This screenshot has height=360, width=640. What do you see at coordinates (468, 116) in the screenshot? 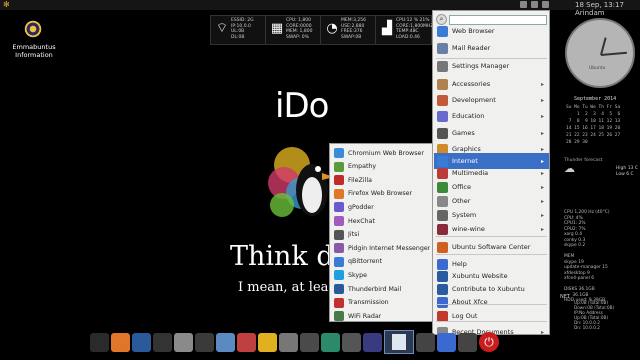
I see `menu-item-label: Education` at bounding box center [468, 116].